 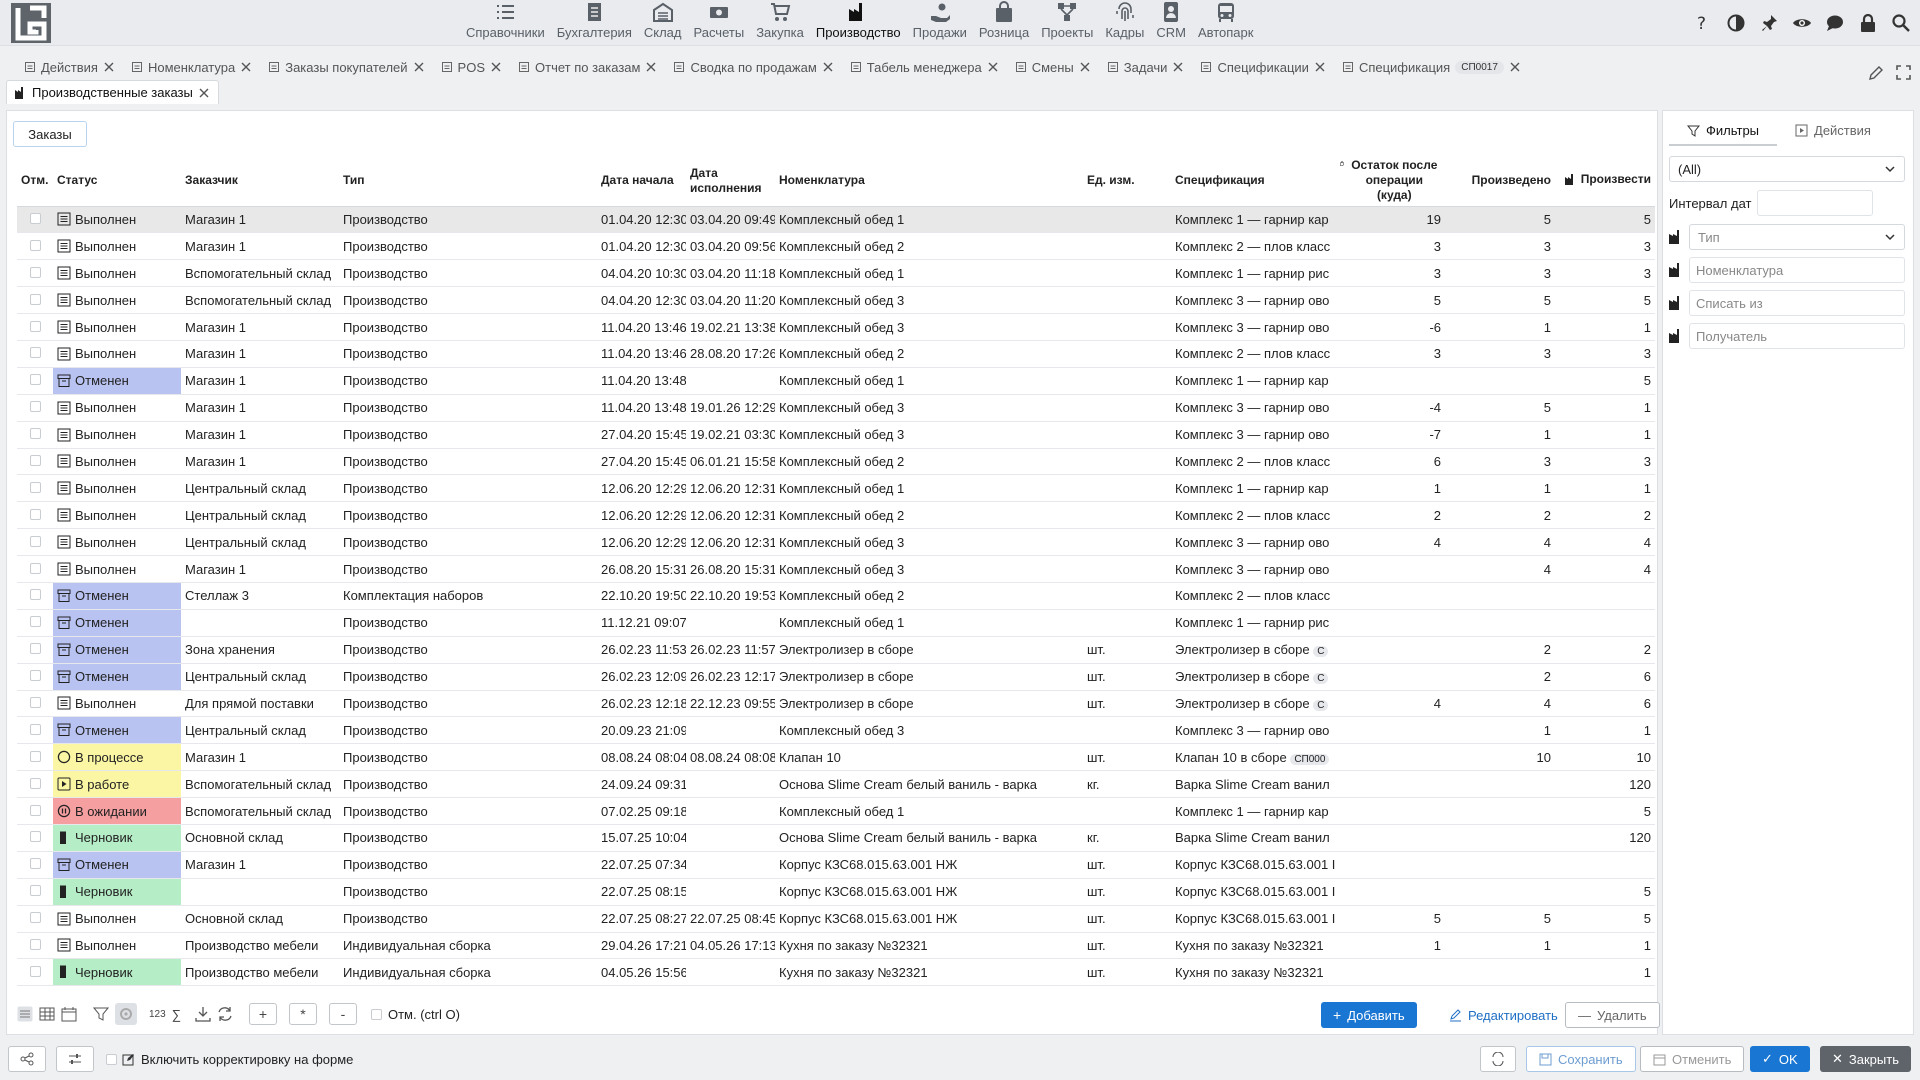 I want to click on save-button: Сохранить, so click(x=1581, y=1059).